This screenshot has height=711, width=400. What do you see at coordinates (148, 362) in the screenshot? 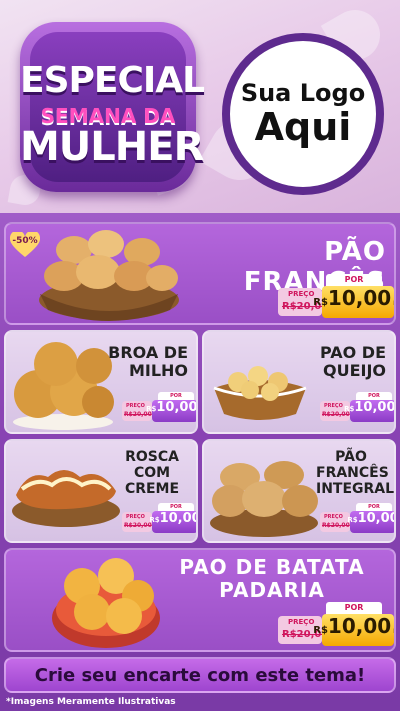
I see `product-name: BROA DE MILHO` at bounding box center [148, 362].